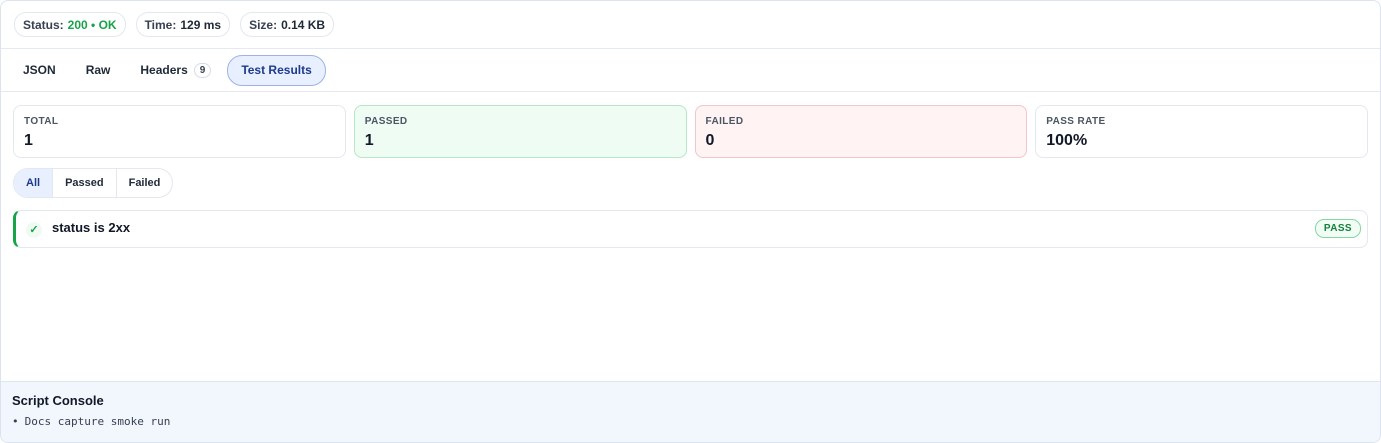 This screenshot has height=443, width=1381. What do you see at coordinates (724, 121) in the screenshot?
I see `failed-label: FAILED` at bounding box center [724, 121].